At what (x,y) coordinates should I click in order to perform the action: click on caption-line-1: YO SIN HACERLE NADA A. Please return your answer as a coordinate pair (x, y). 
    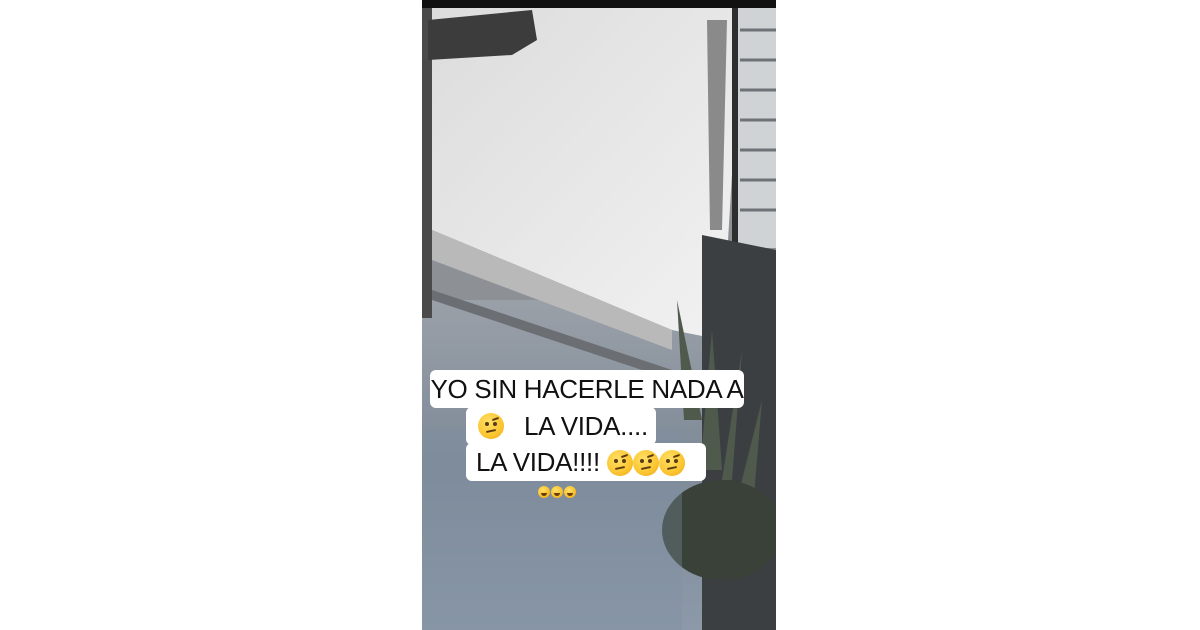
    Looking at the image, I should click on (587, 389).